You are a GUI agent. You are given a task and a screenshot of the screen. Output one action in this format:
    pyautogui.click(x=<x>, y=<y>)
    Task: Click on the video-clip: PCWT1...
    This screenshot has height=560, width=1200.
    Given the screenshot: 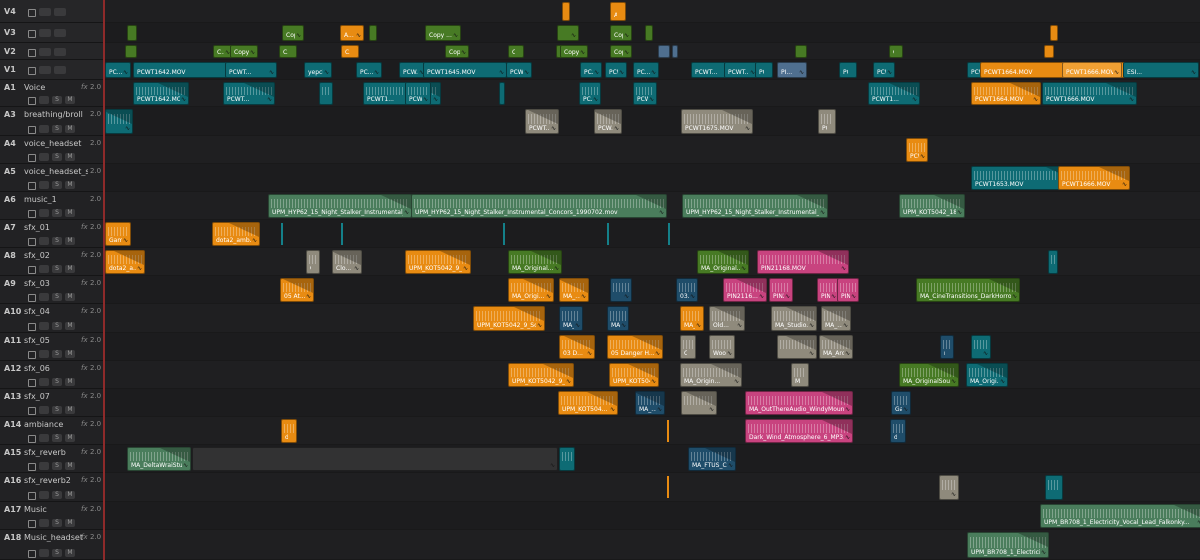 What is the action you would take?
    pyautogui.click(x=764, y=70)
    